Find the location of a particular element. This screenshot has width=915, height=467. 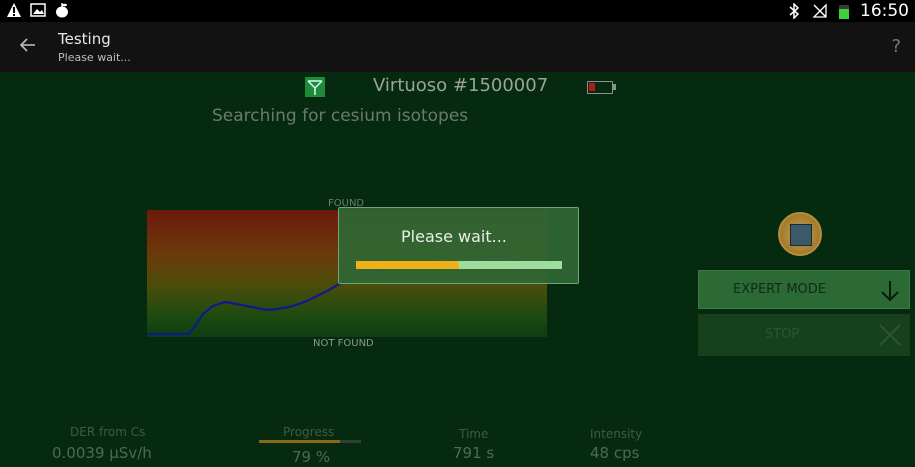

progress-label: Progress is located at coordinates (309, 432).